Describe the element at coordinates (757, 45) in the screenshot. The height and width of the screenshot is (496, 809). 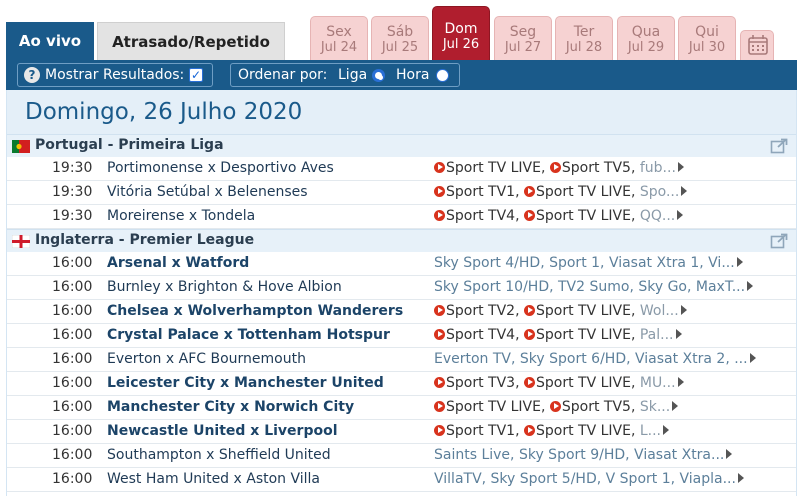
I see `calendar-button` at that location.